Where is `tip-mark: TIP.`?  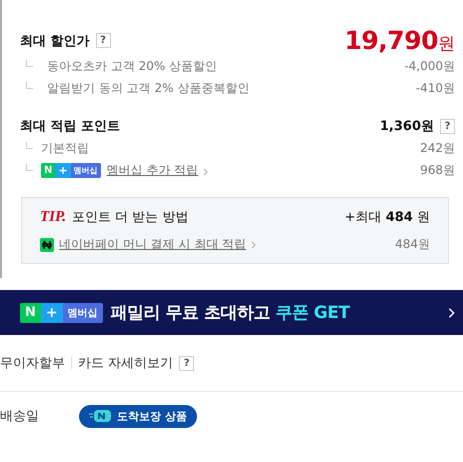
tip-mark: TIP. is located at coordinates (53, 217).